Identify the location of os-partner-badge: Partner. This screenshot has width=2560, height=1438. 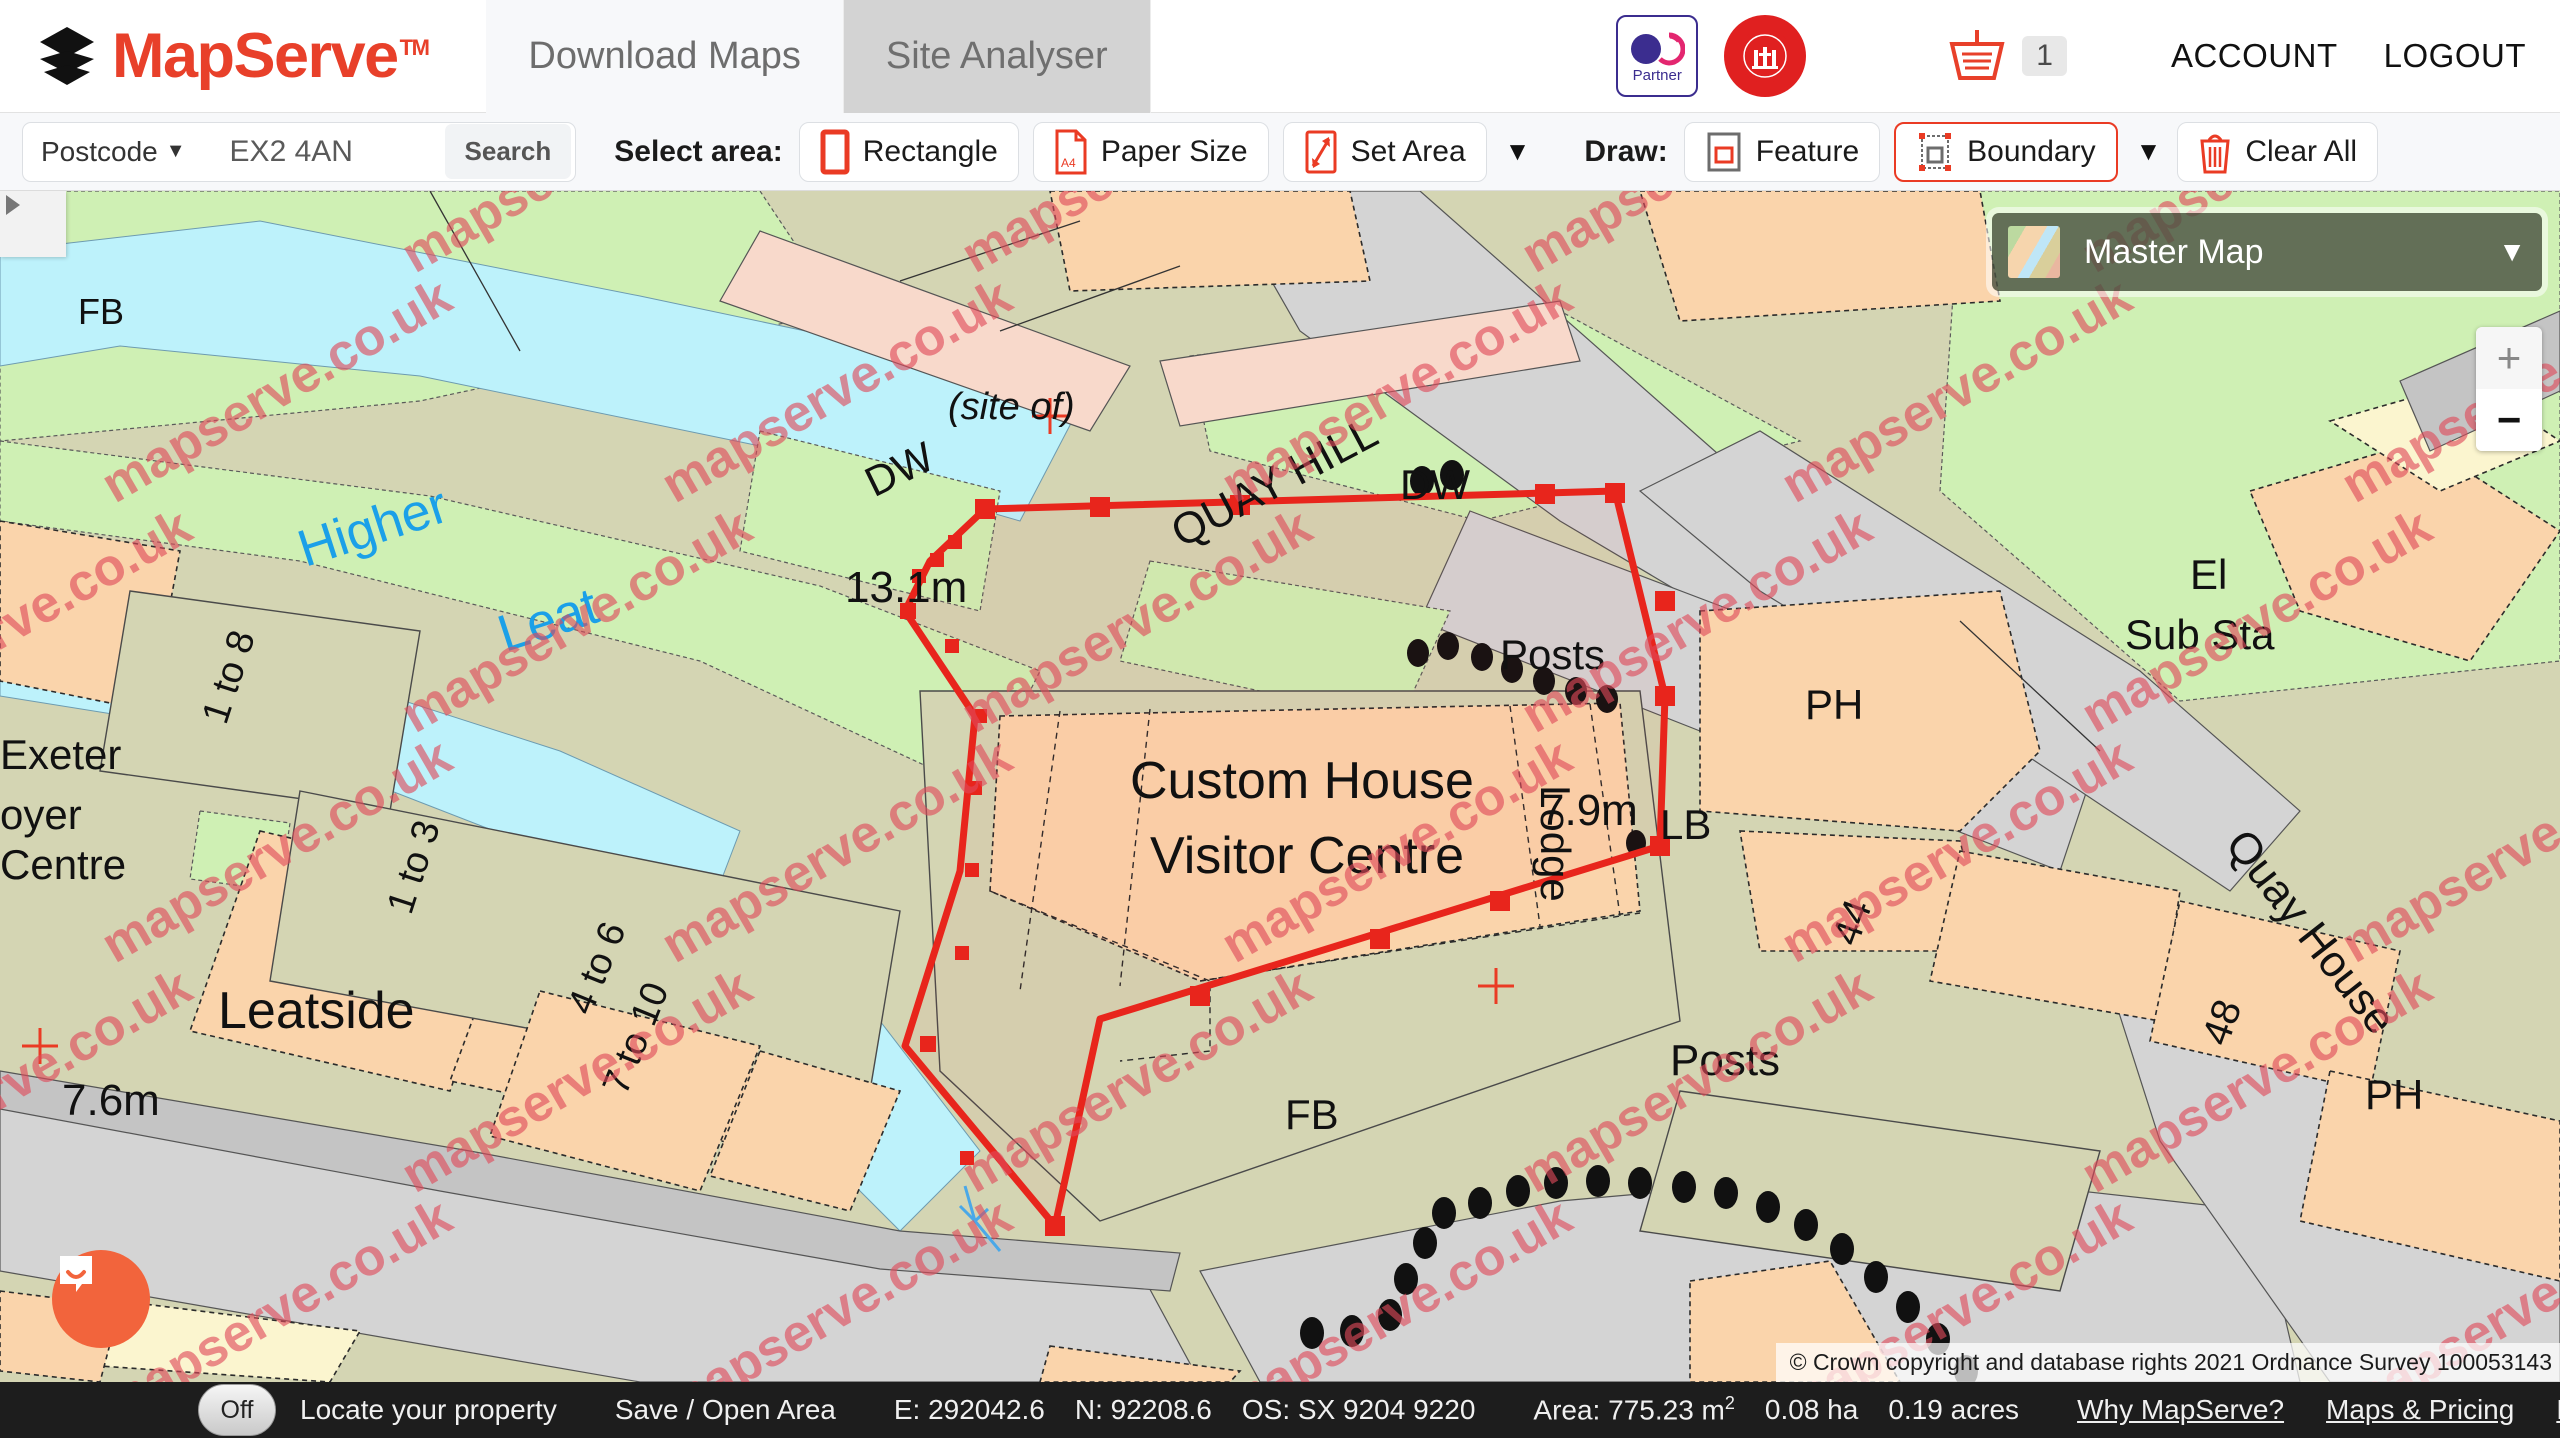
(1657, 56).